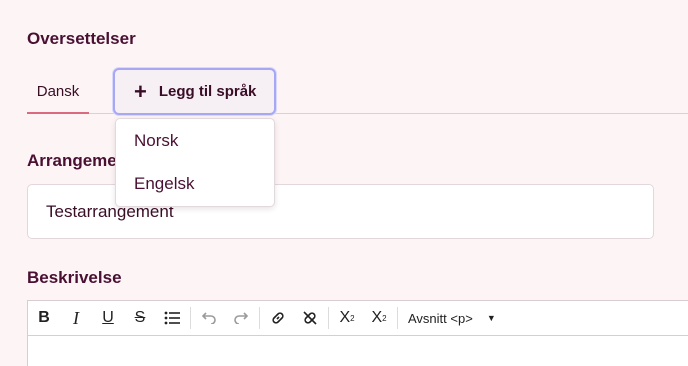 This screenshot has height=366, width=688. What do you see at coordinates (81, 38) in the screenshot?
I see `section-title: Oversettelser` at bounding box center [81, 38].